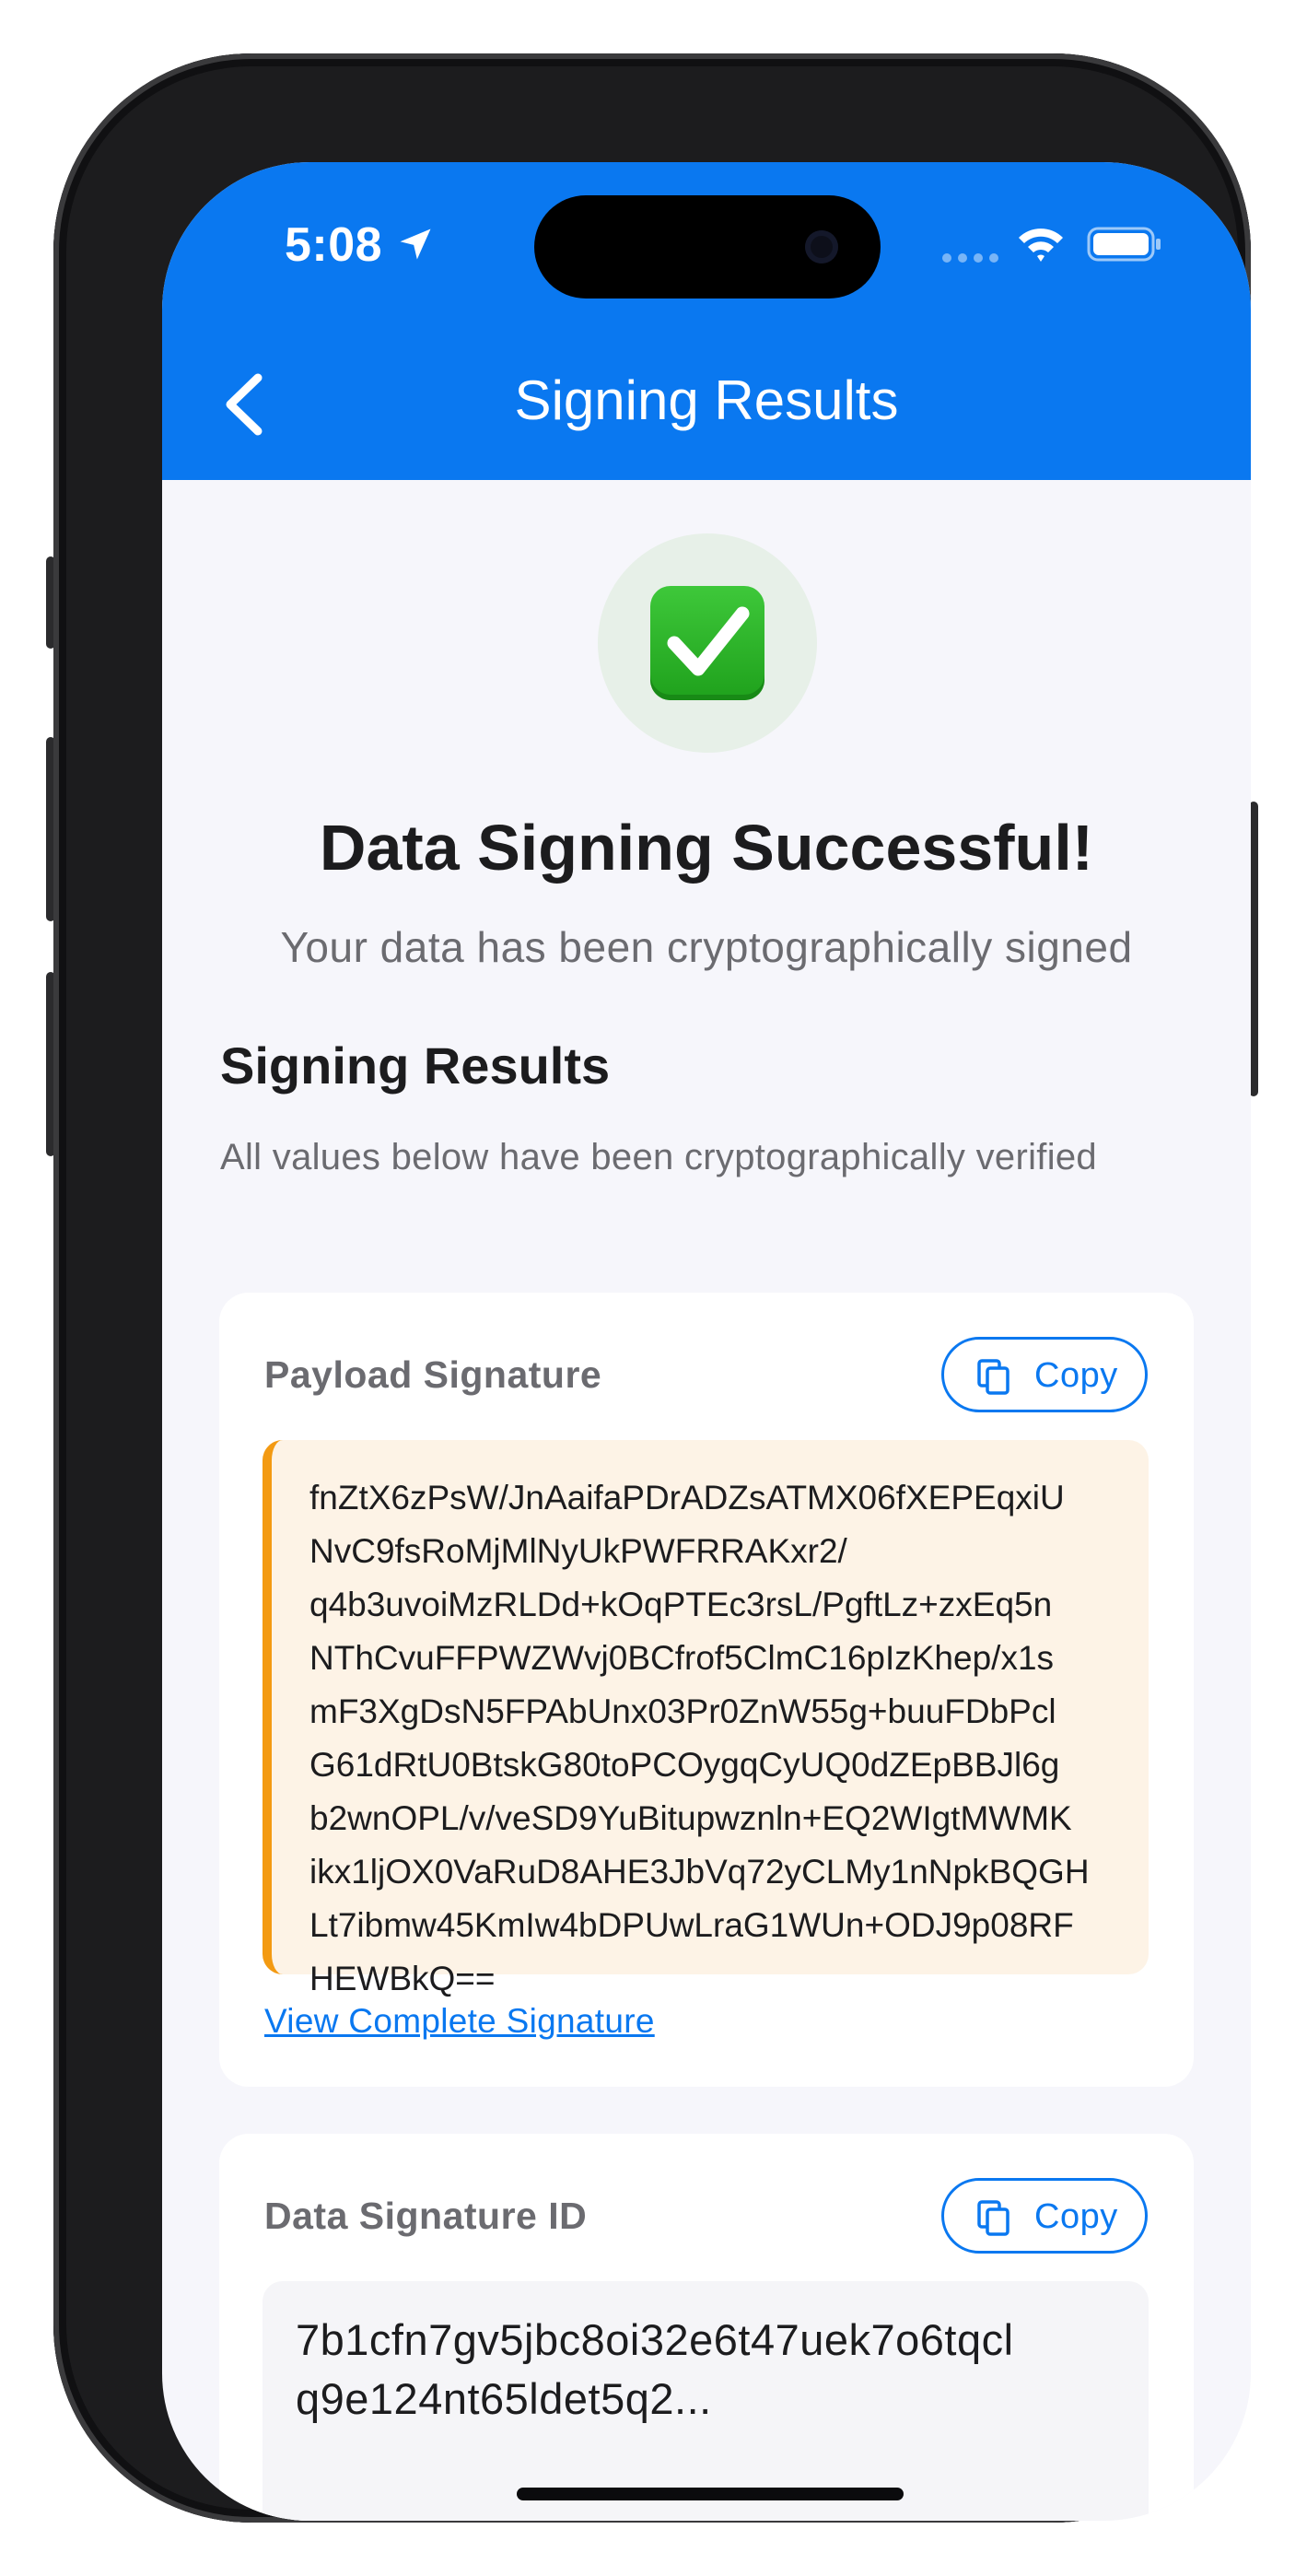 The width and height of the screenshot is (1307, 2576). I want to click on success-badge, so click(708, 643).